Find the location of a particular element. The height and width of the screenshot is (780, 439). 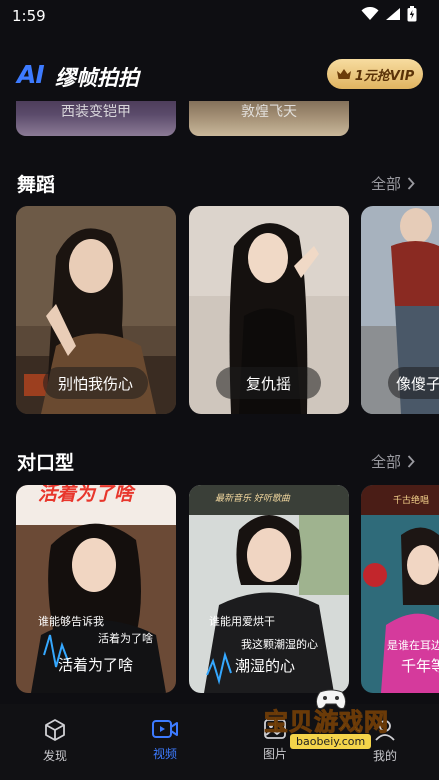

video-card: 别怕我伤心 is located at coordinates (96, 310).